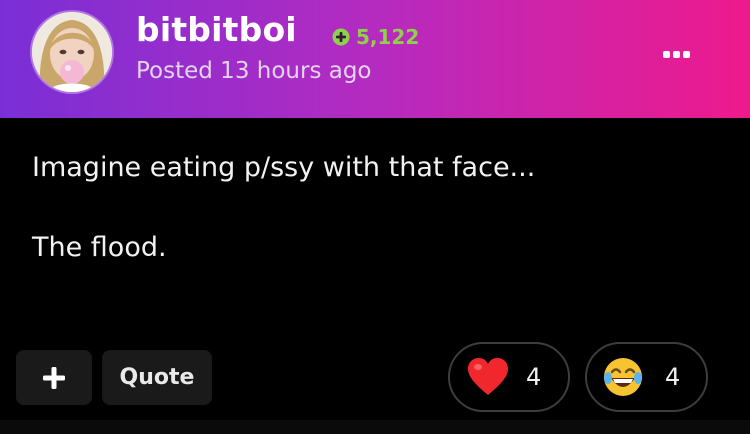 This screenshot has width=750, height=434. I want to click on reputation-count: 5,122, so click(388, 37).